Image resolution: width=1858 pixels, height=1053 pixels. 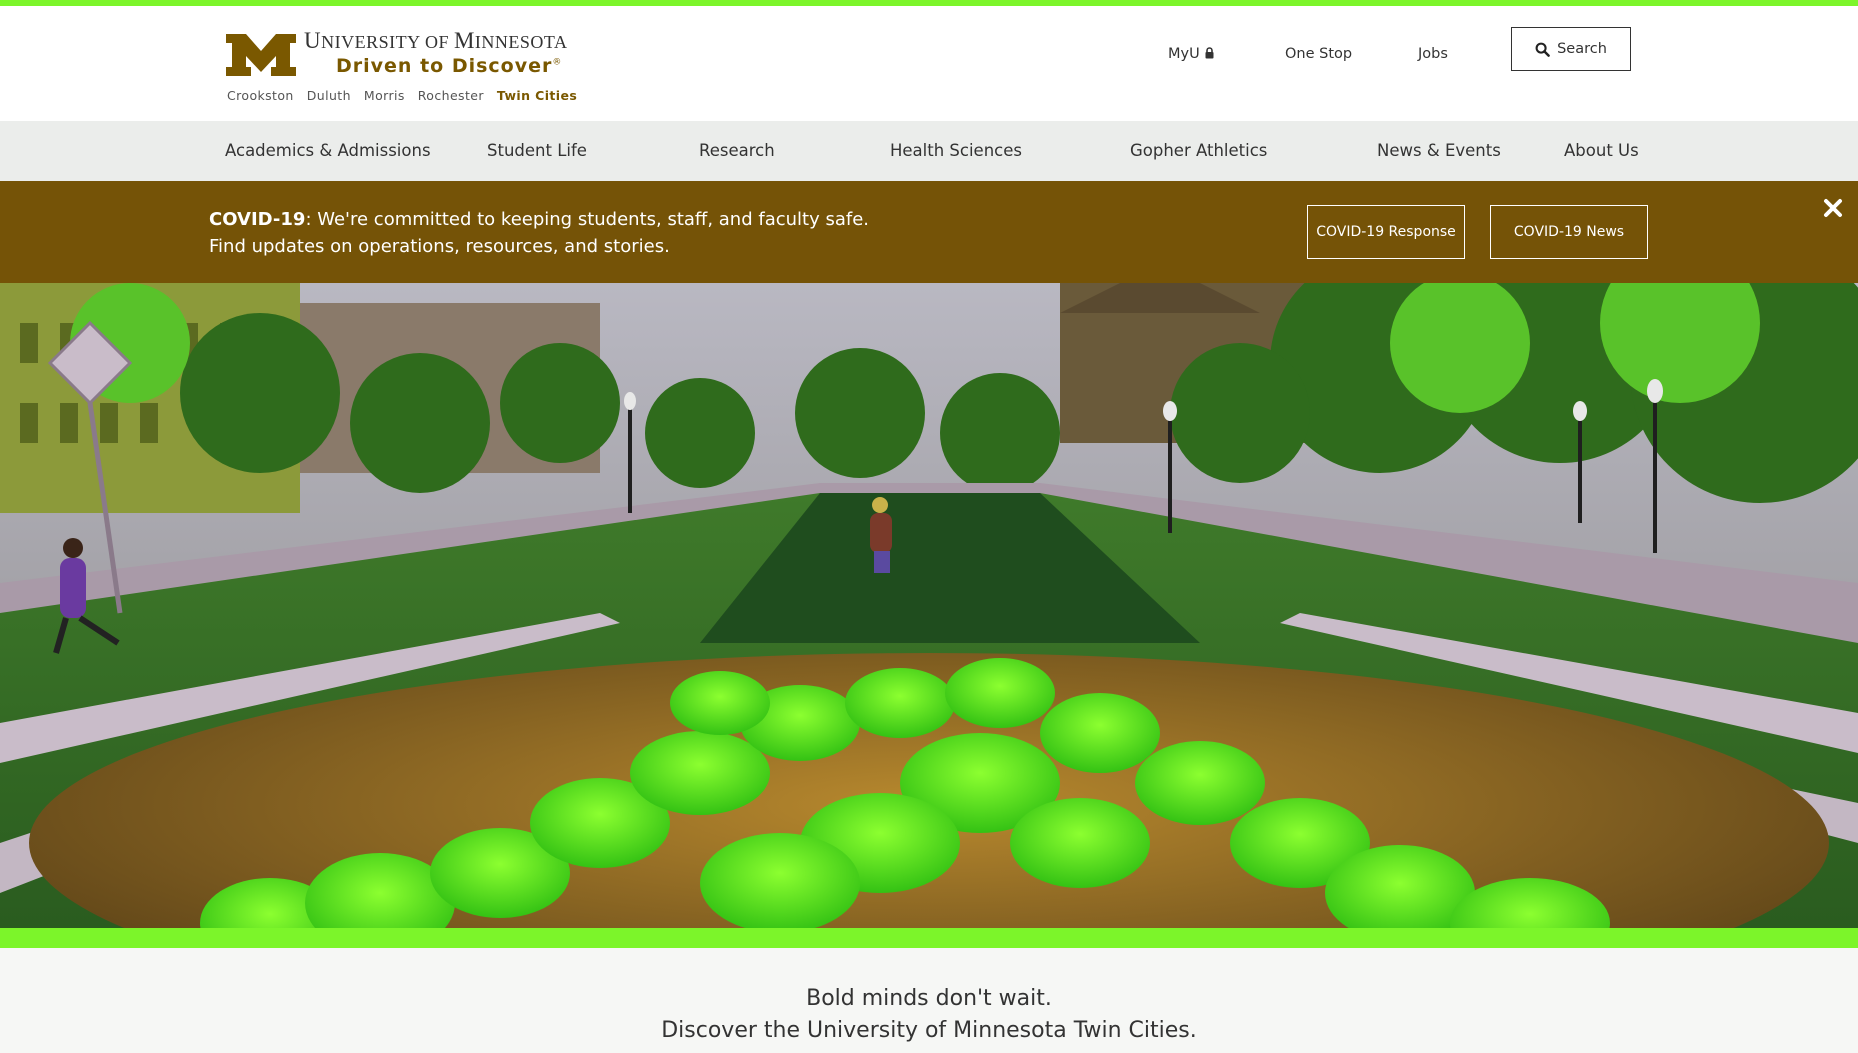 I want to click on tagline-line-1: Bold minds don't wait., so click(x=929, y=998).